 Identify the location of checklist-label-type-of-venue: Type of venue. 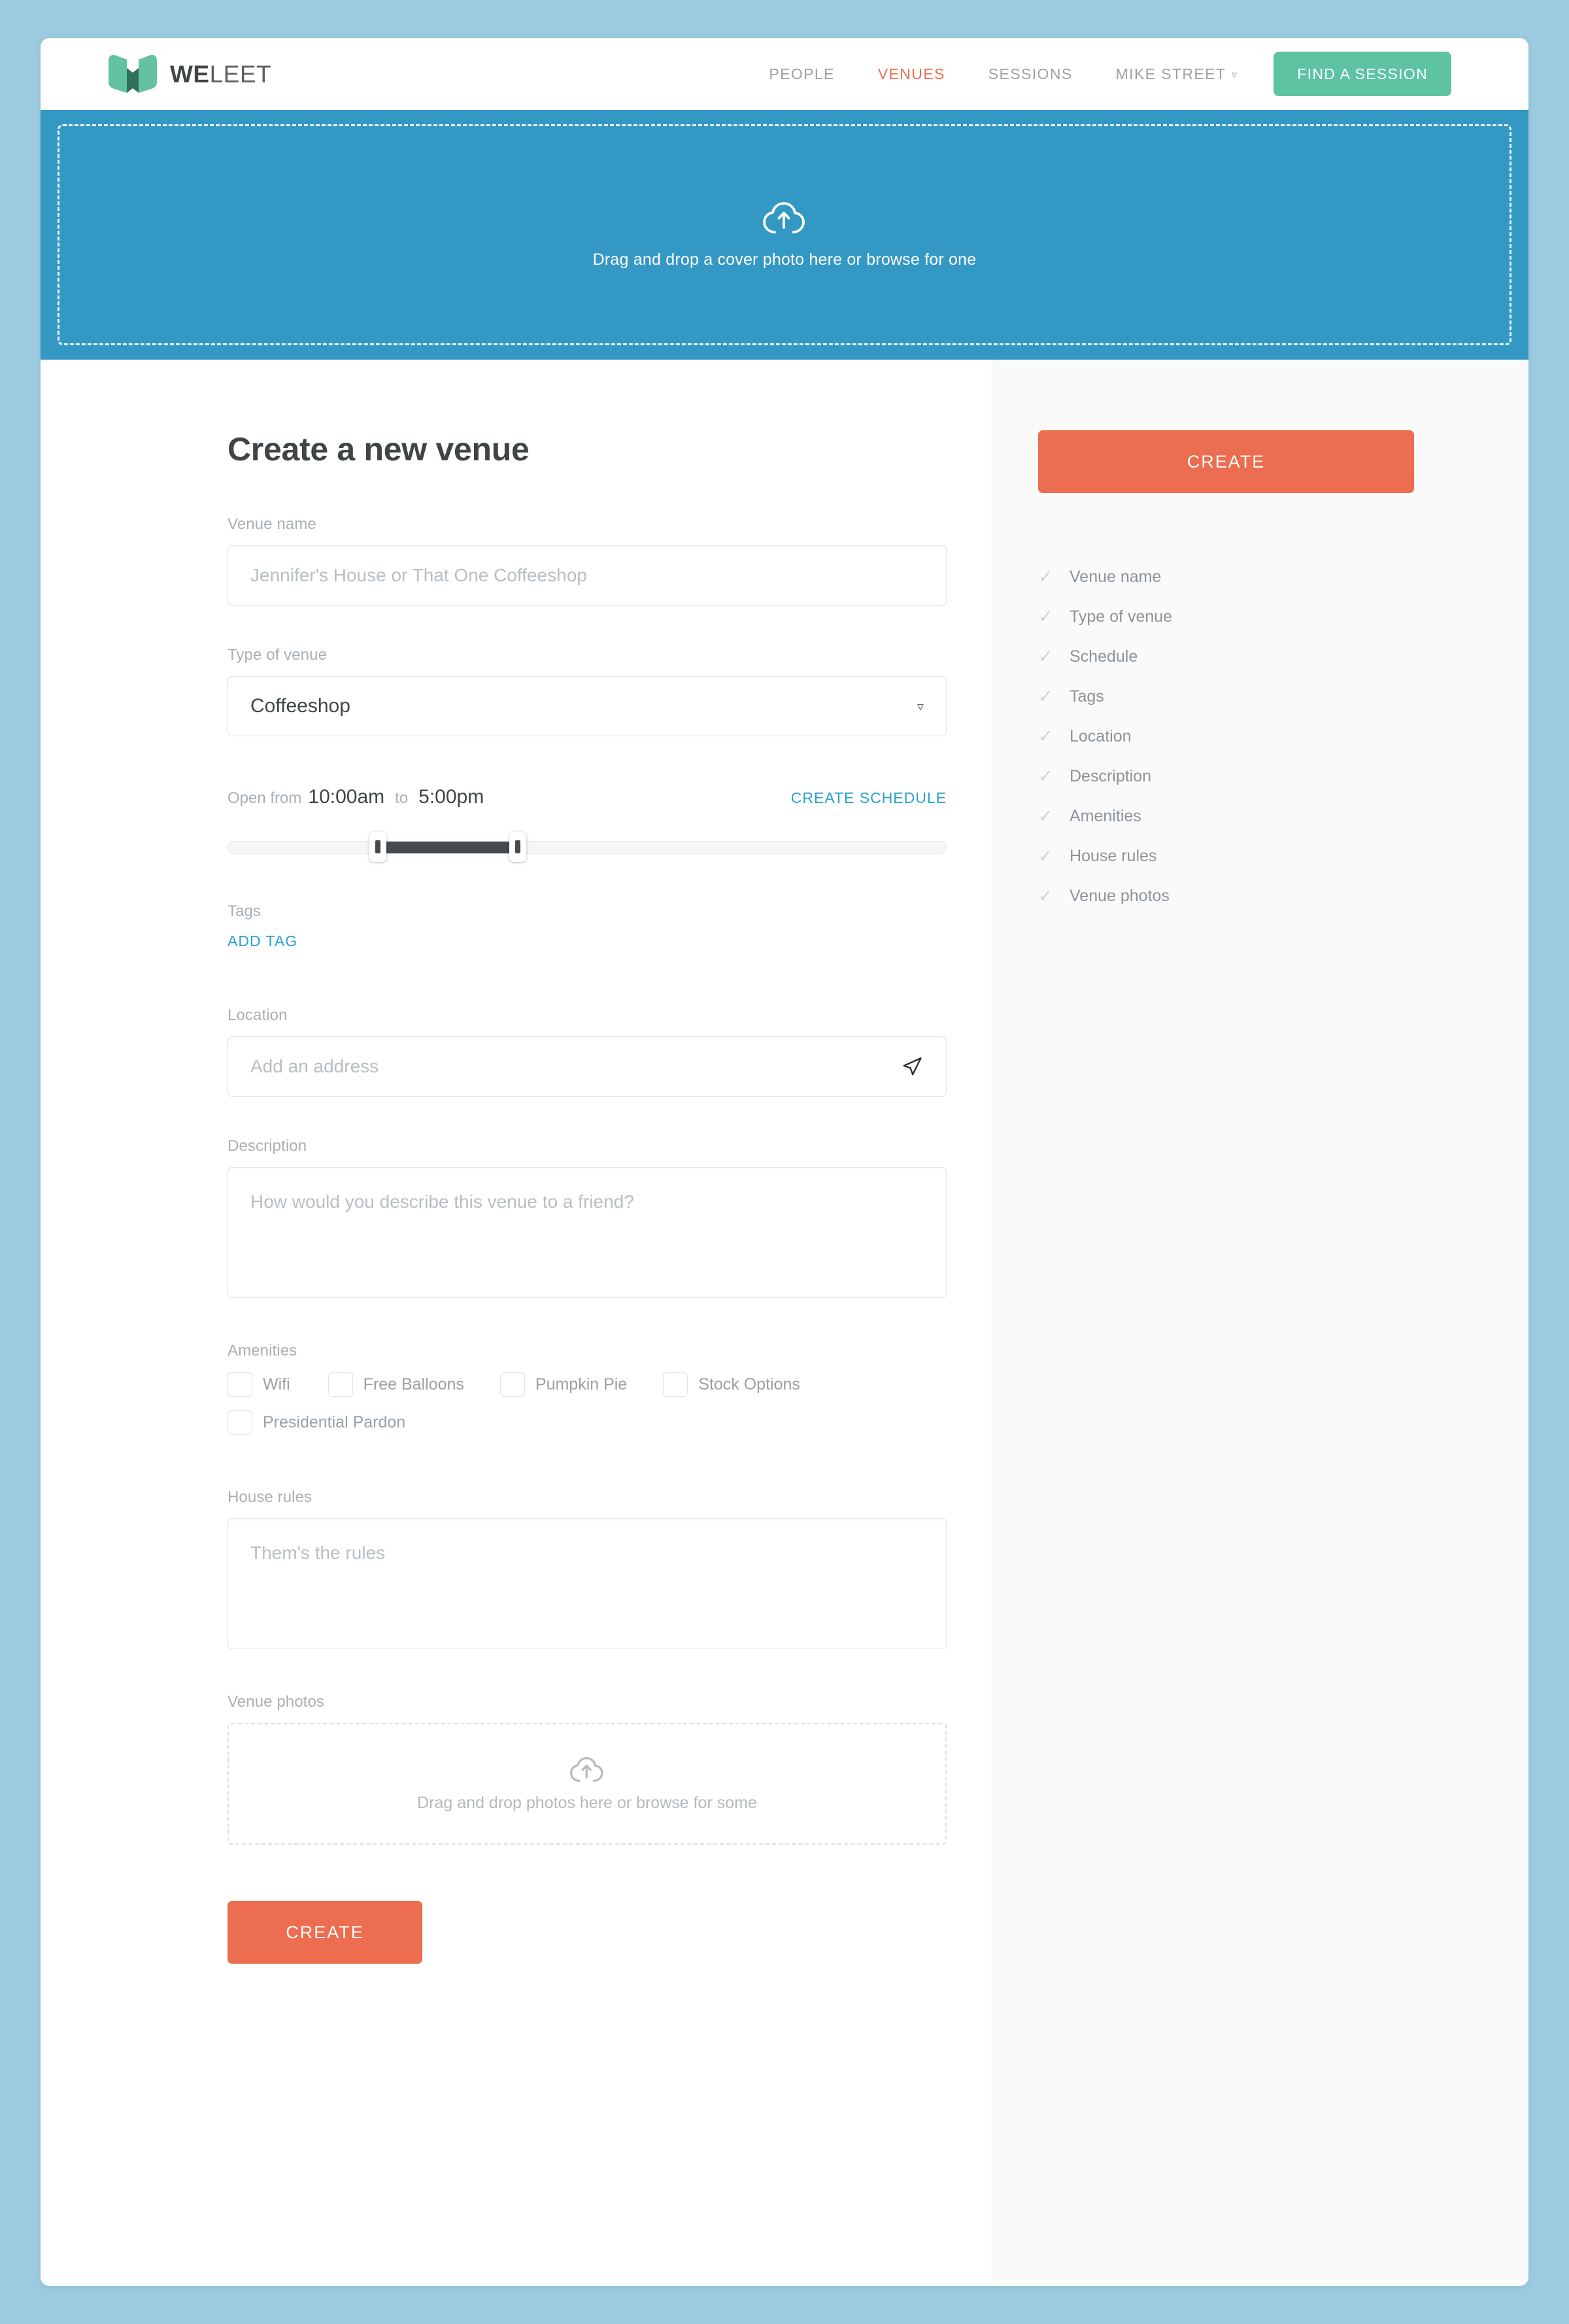
(1121, 616).